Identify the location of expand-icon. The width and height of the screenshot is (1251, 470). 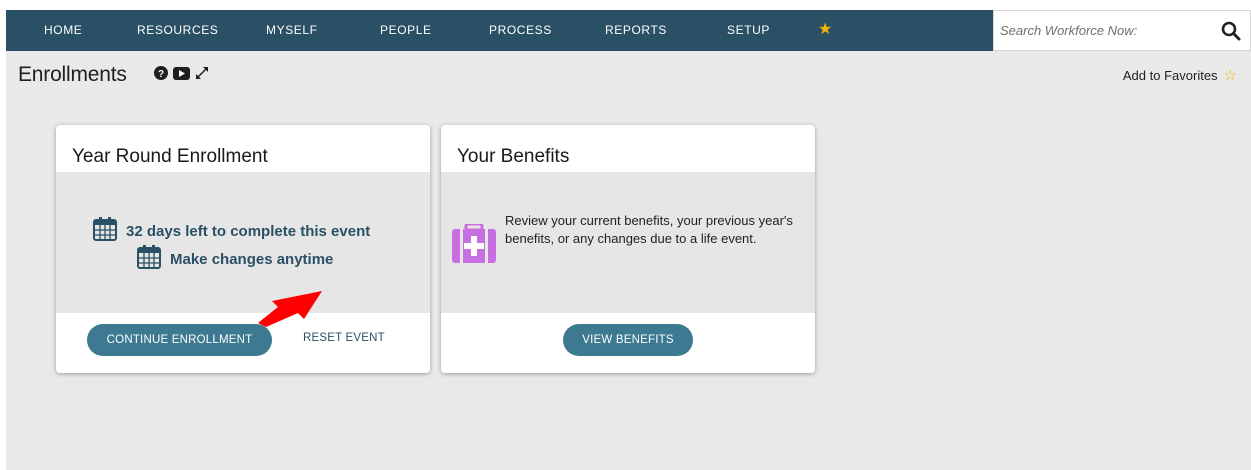
(202, 75).